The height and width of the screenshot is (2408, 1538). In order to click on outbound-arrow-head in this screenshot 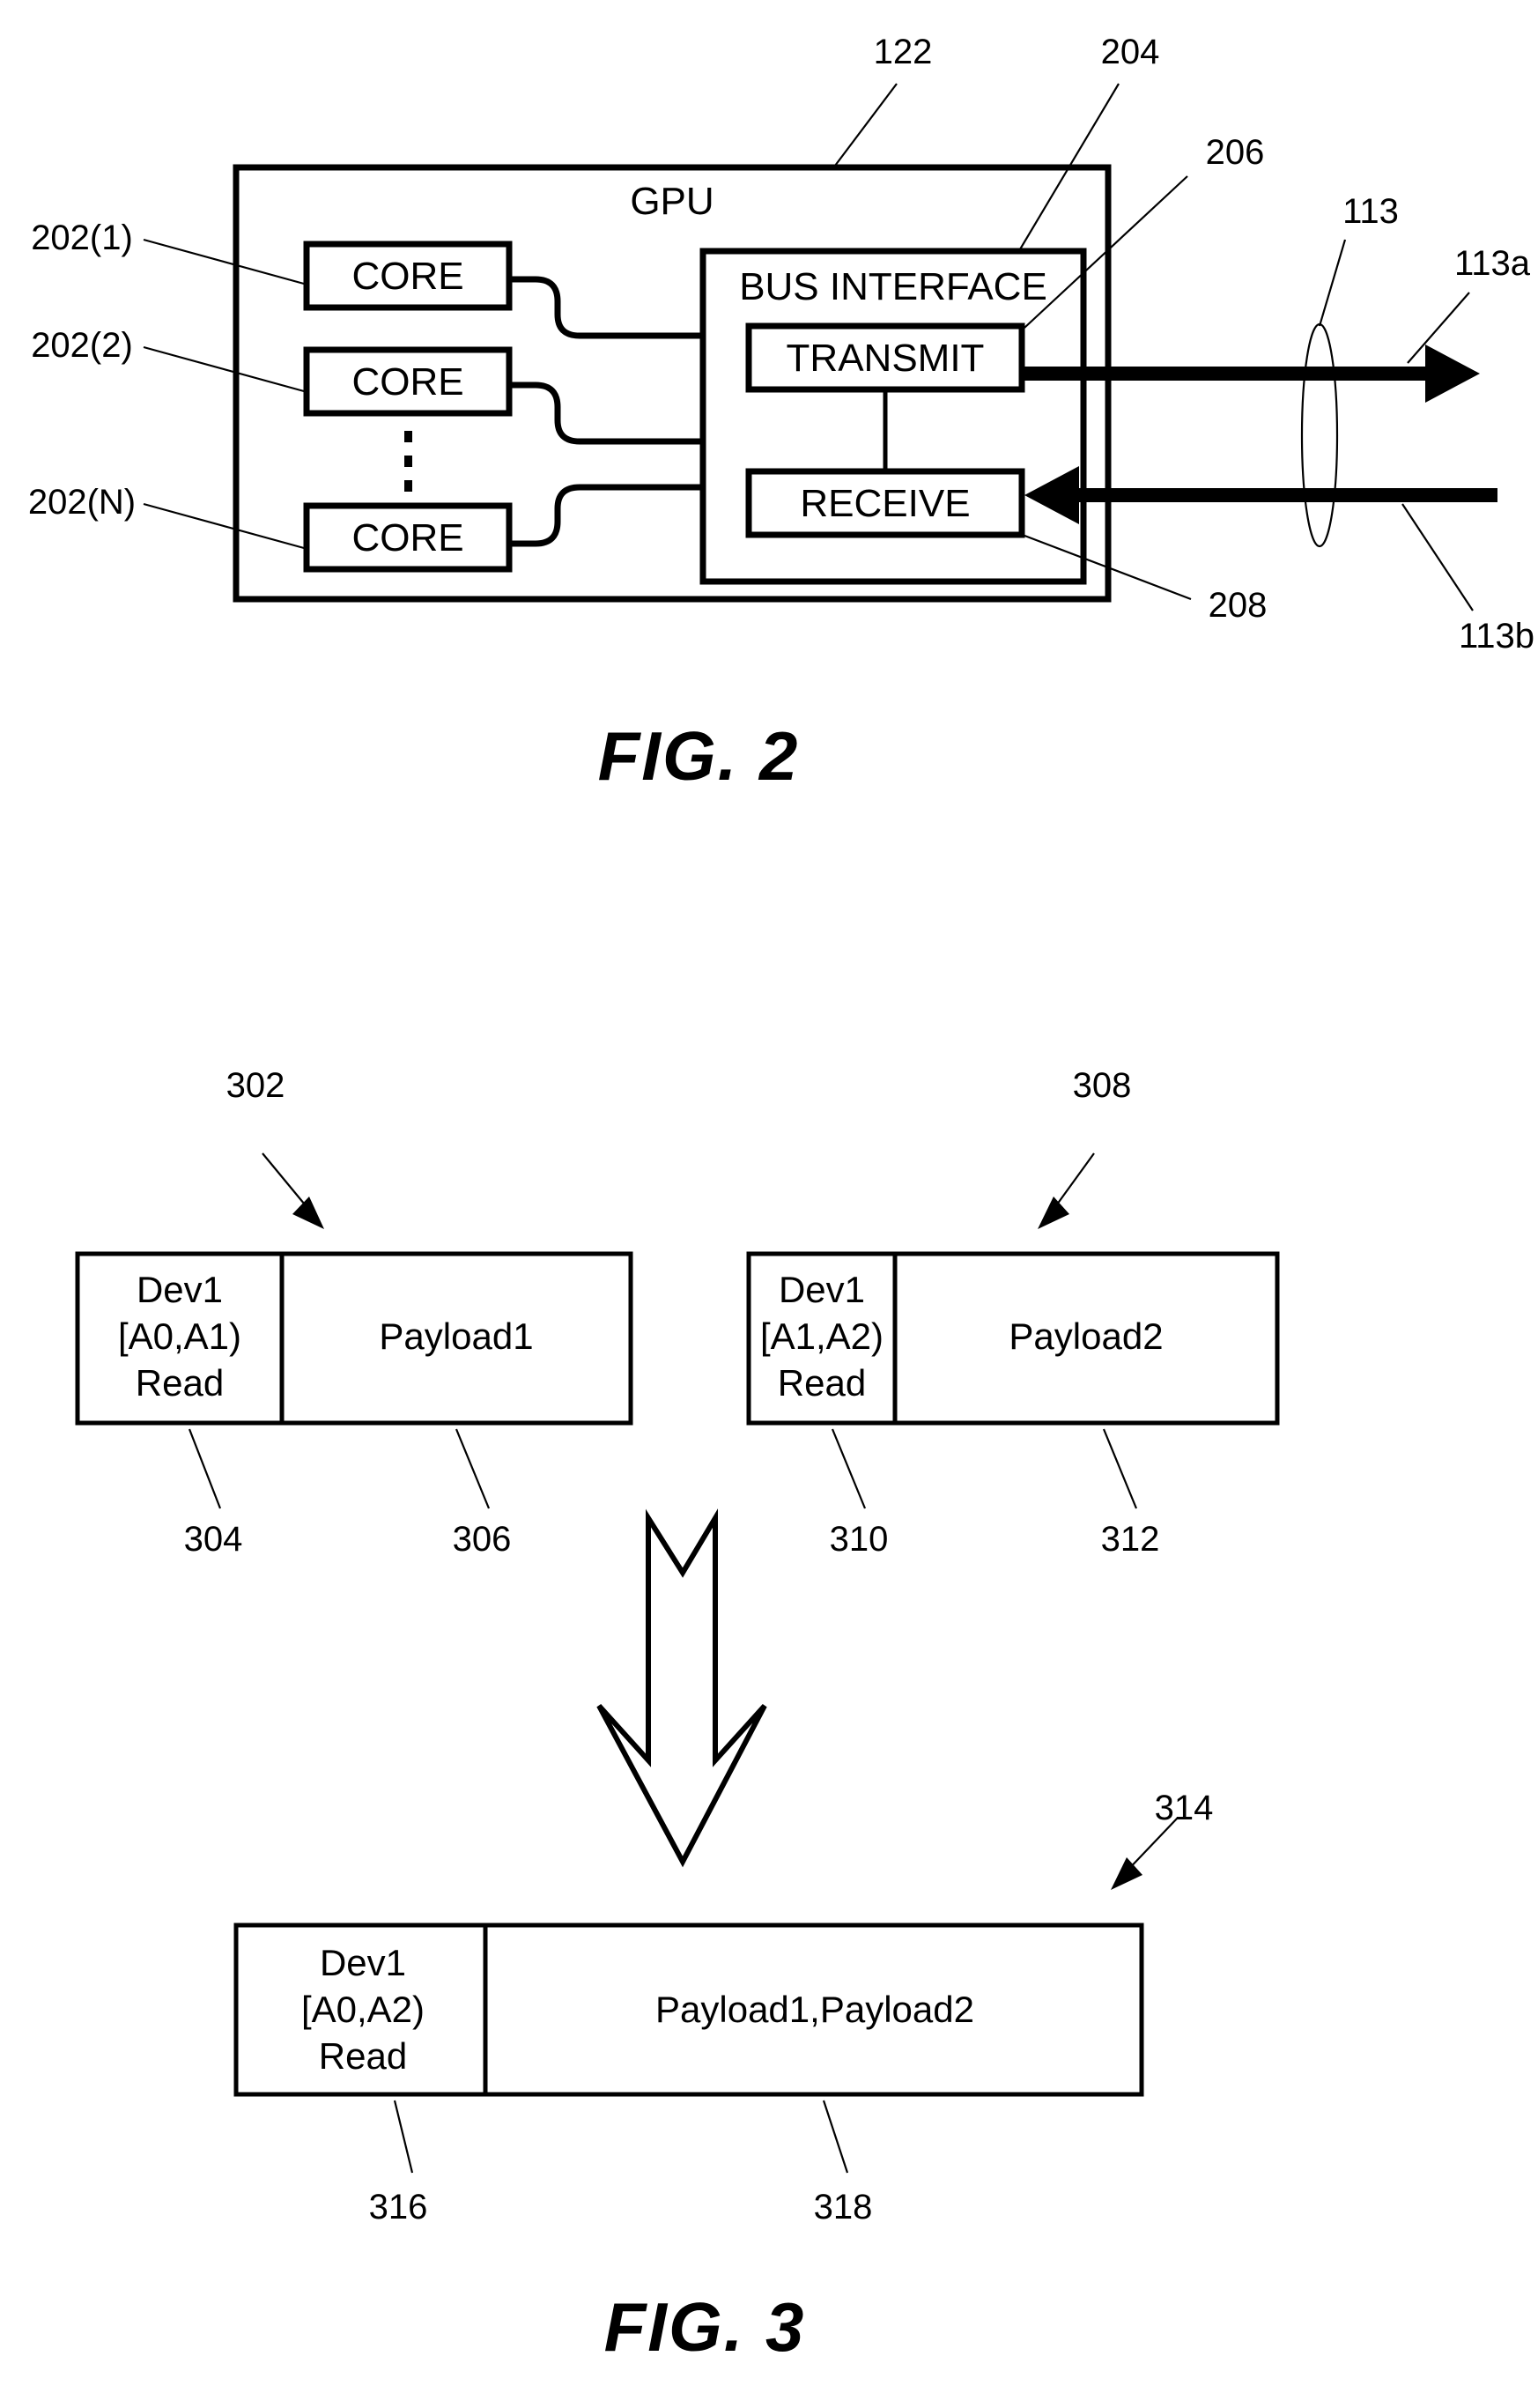, I will do `click(1452, 374)`.